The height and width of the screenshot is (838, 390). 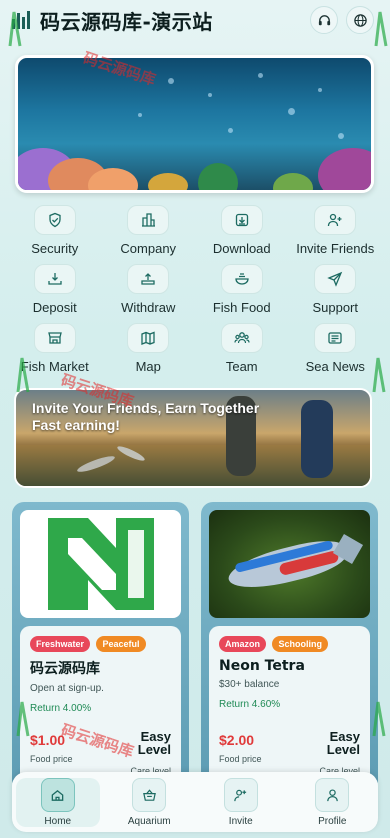 I want to click on fish-return: Return 4.00%, so click(x=61, y=708).